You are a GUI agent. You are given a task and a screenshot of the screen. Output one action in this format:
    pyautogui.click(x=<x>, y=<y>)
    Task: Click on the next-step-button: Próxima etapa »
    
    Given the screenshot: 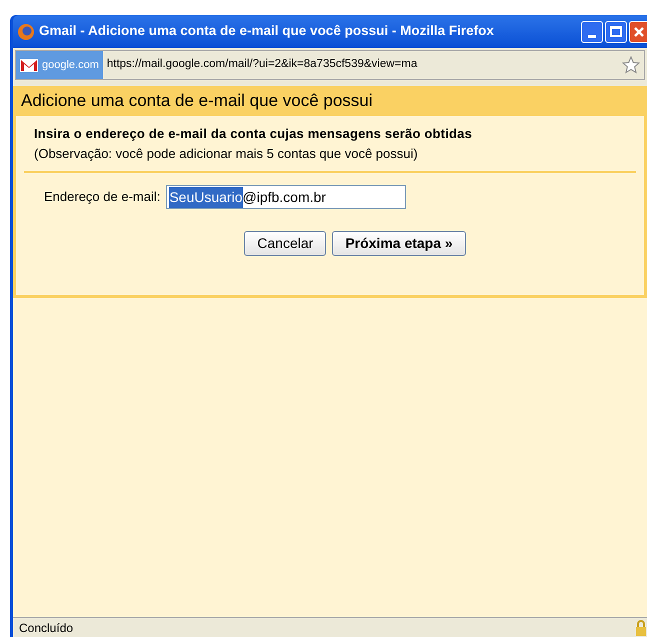 What is the action you would take?
    pyautogui.click(x=399, y=243)
    